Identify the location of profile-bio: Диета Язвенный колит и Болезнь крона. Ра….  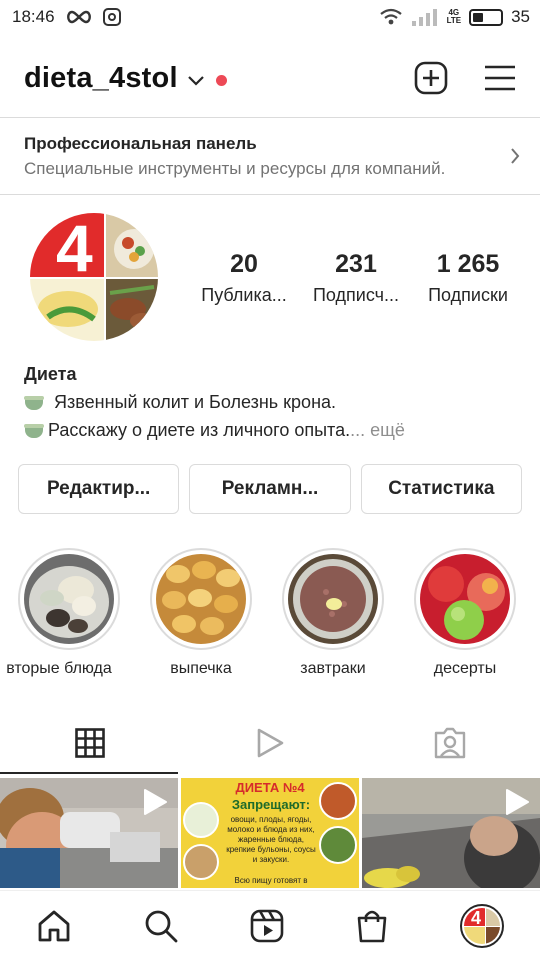
(274, 402).